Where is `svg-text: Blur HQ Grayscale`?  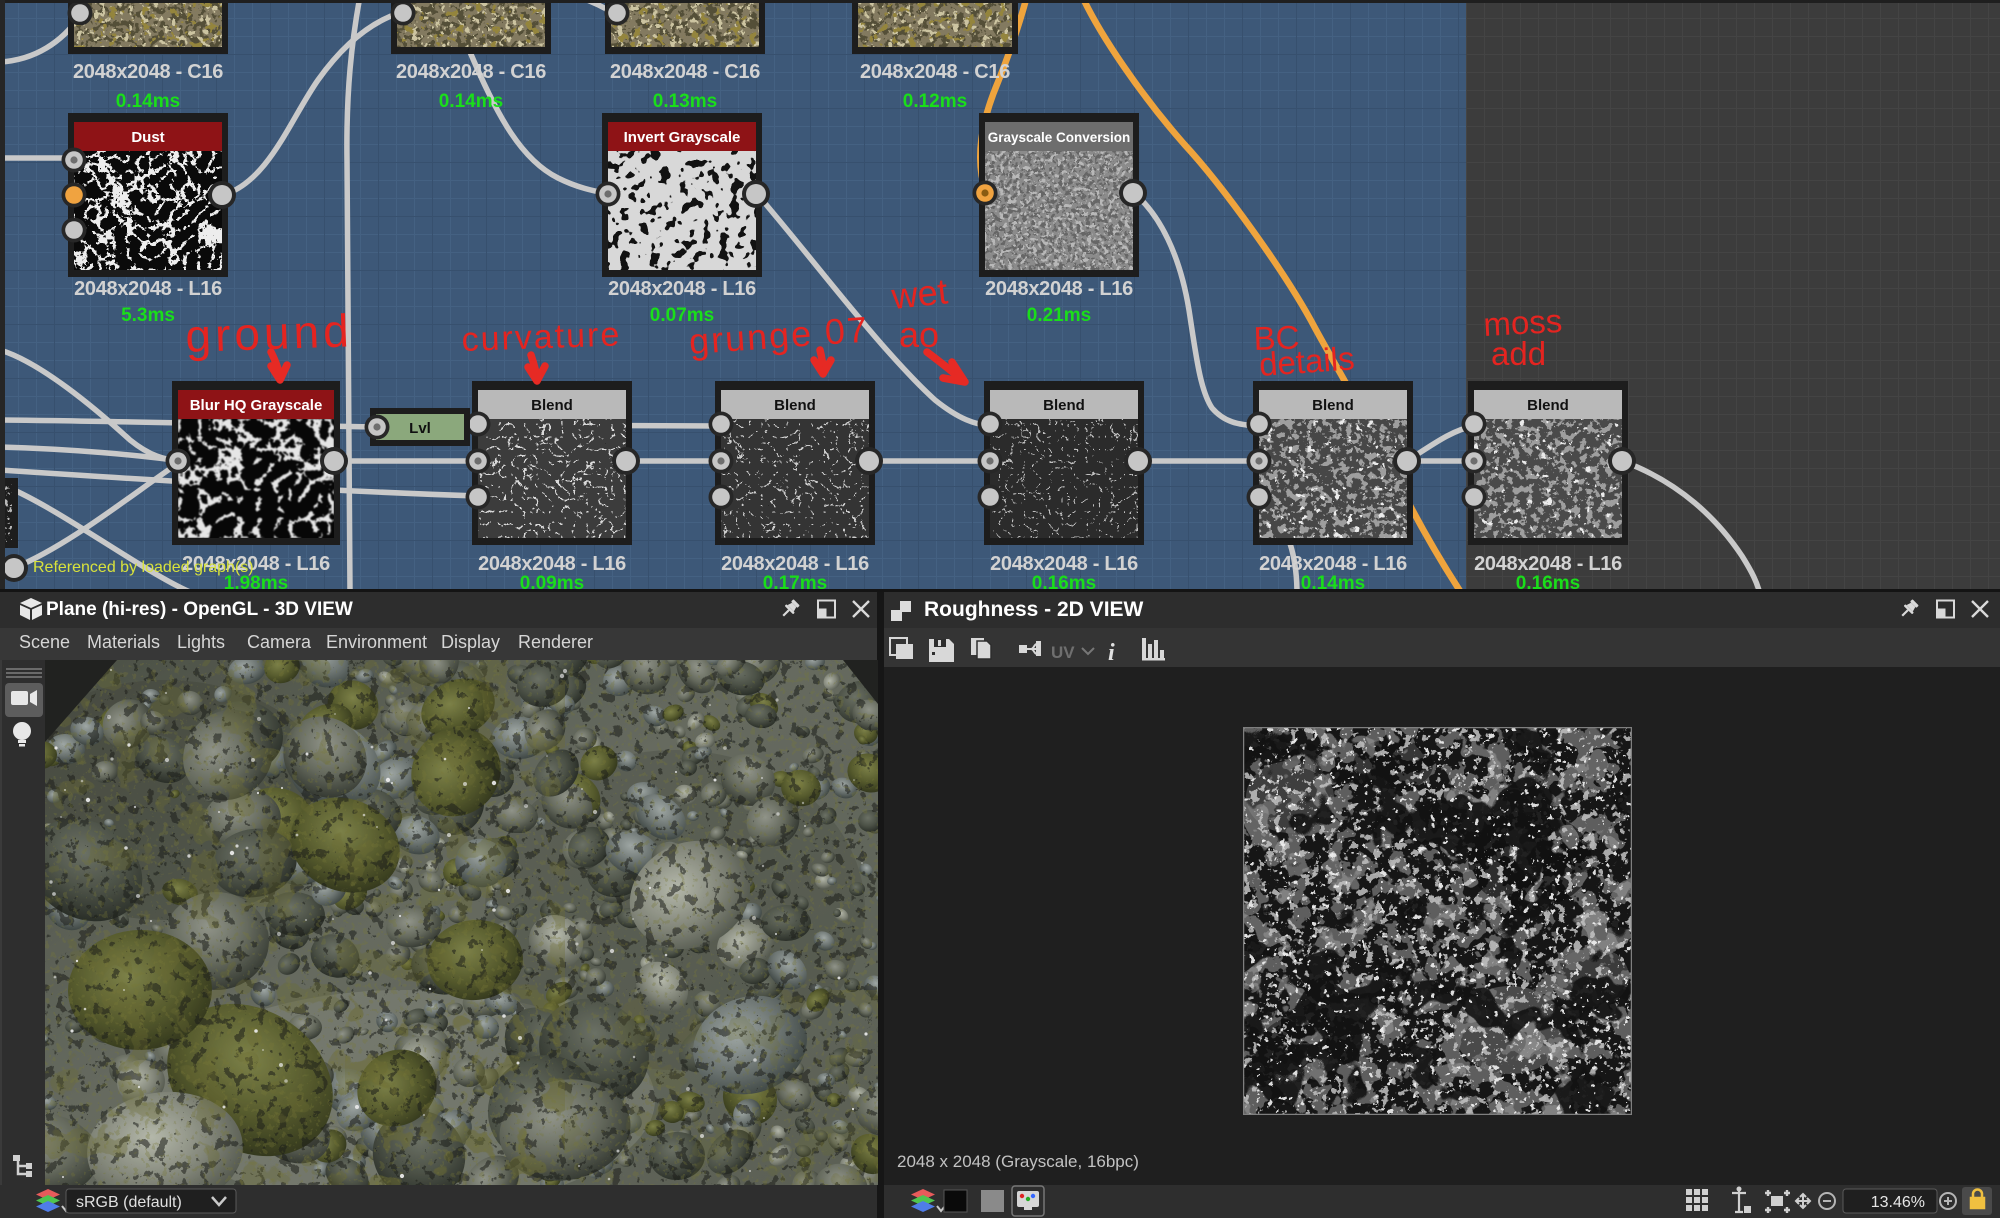
svg-text: Blur HQ Grayscale is located at coordinates (256, 405).